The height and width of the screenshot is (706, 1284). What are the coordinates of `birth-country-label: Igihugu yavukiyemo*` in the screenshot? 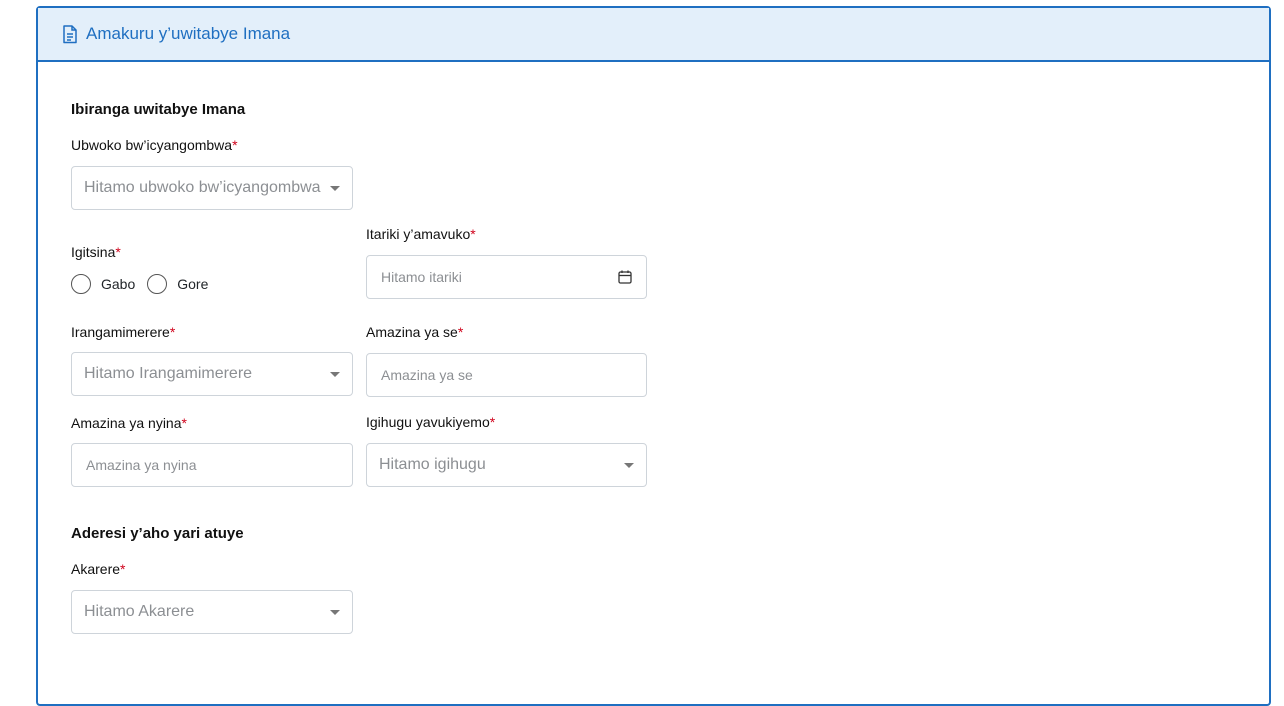 It's located at (431, 422).